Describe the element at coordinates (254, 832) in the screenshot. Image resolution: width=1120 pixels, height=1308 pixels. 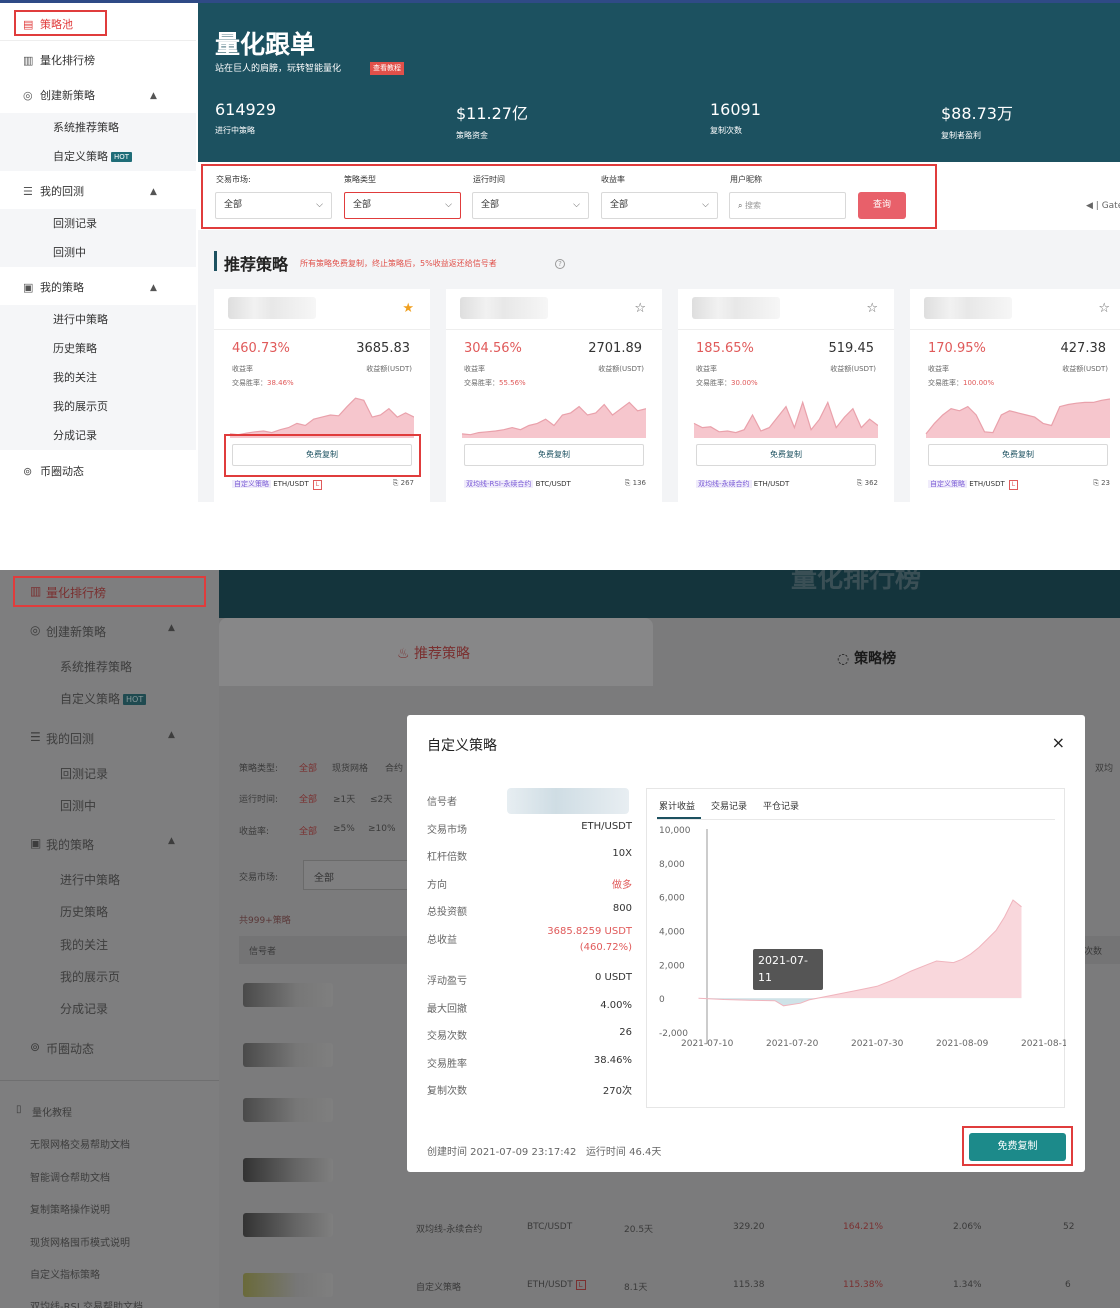
I see `bg-filter-label: 收益率:` at that location.